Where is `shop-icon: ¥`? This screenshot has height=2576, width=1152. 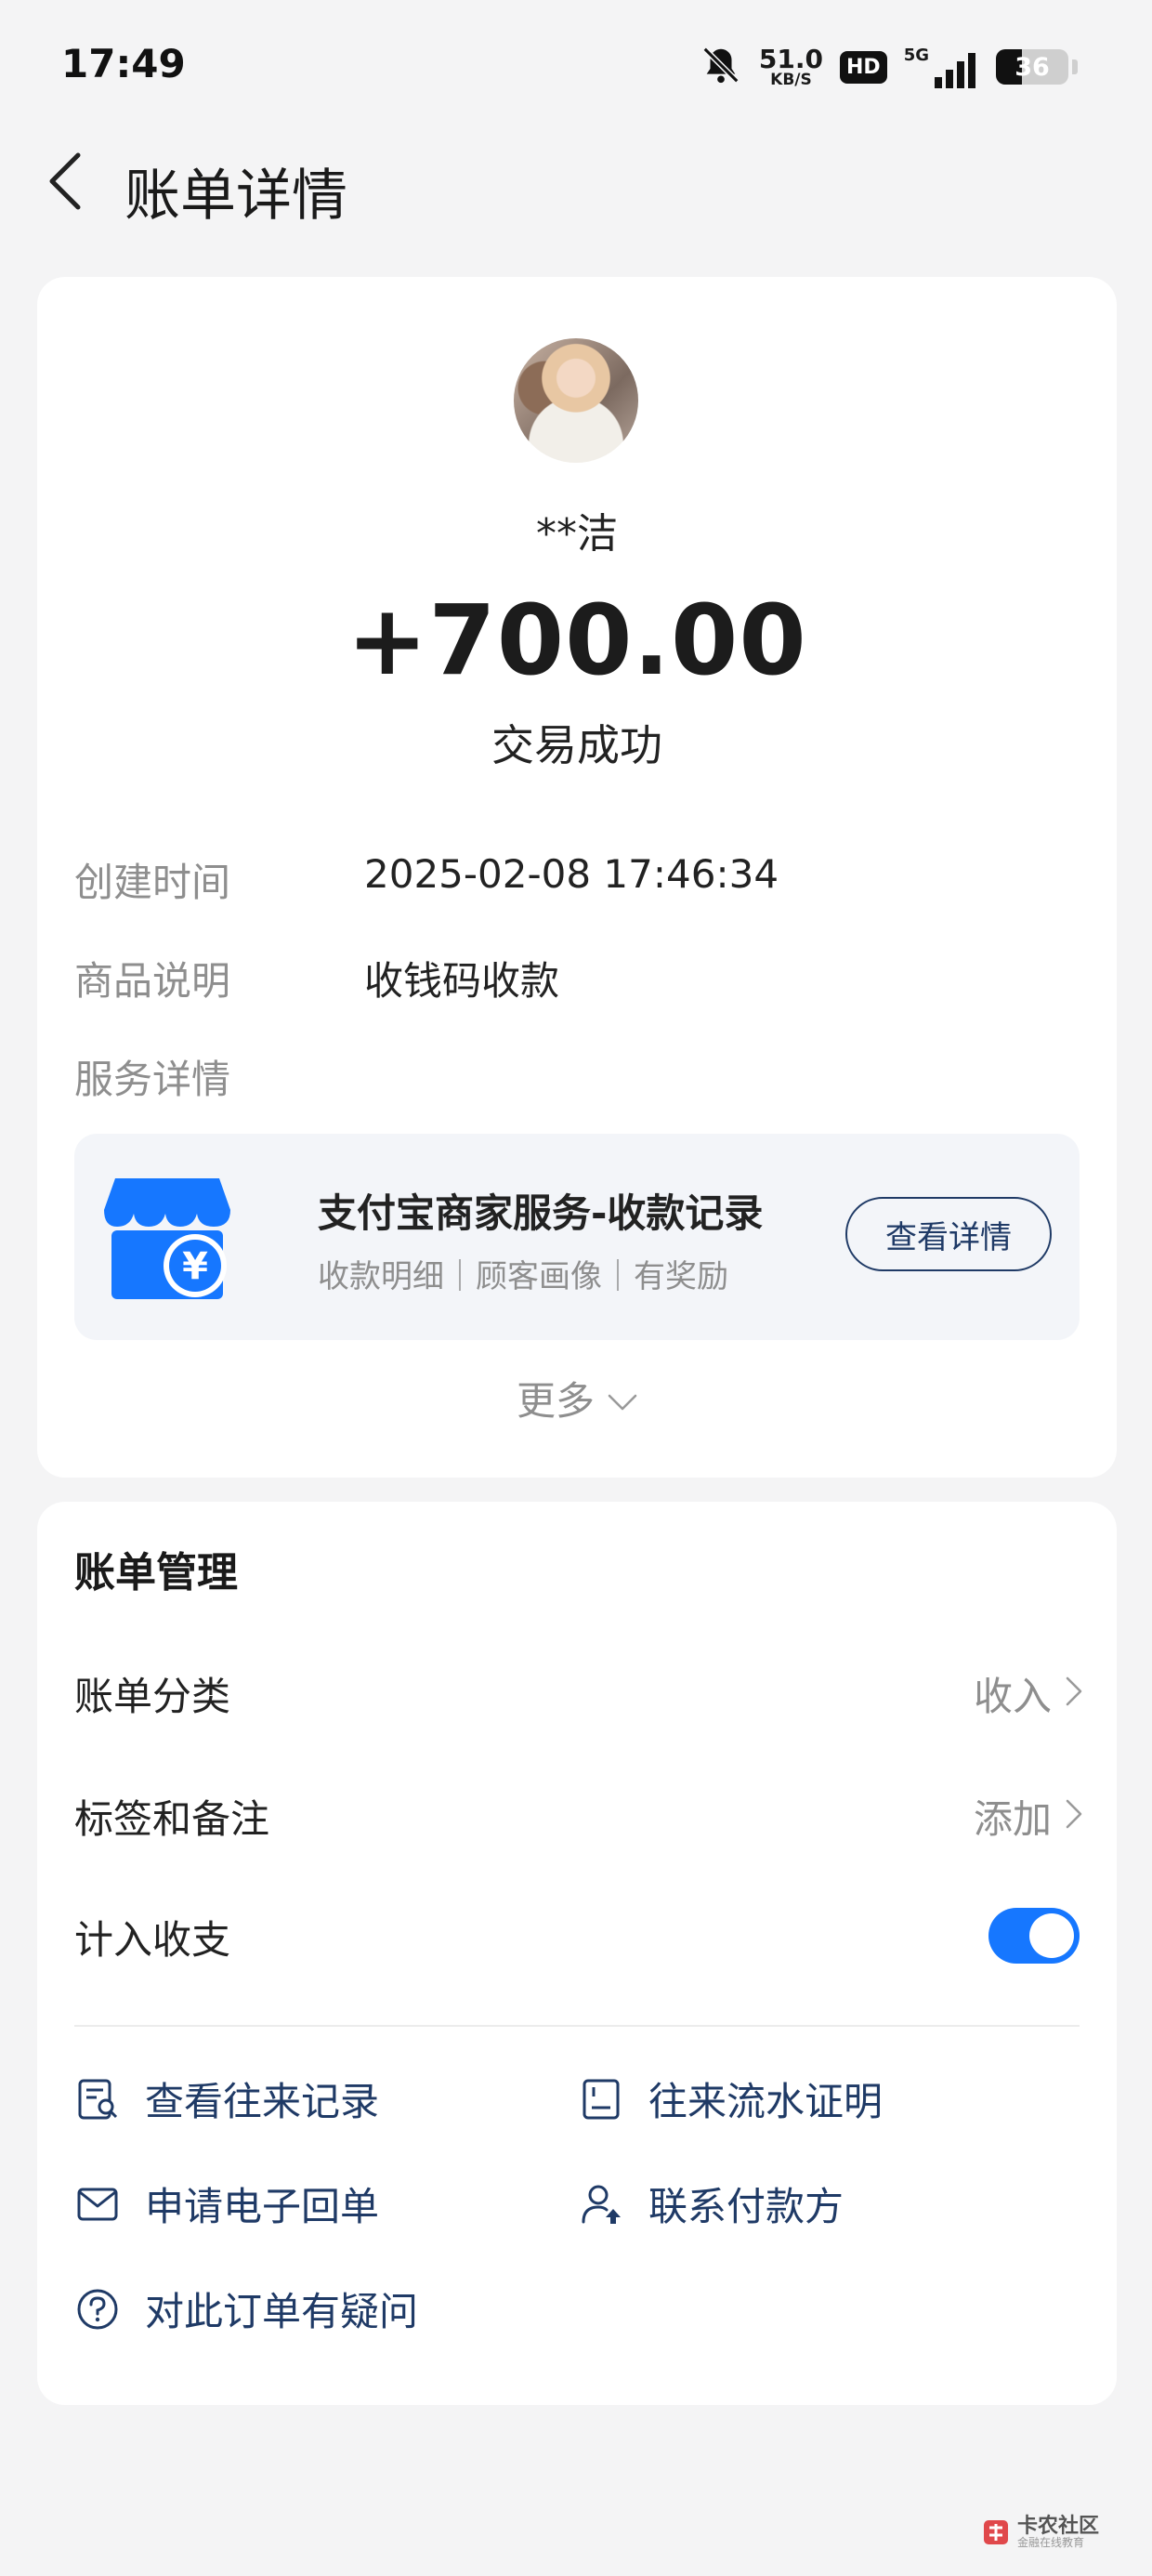 shop-icon: ¥ is located at coordinates (167, 1238).